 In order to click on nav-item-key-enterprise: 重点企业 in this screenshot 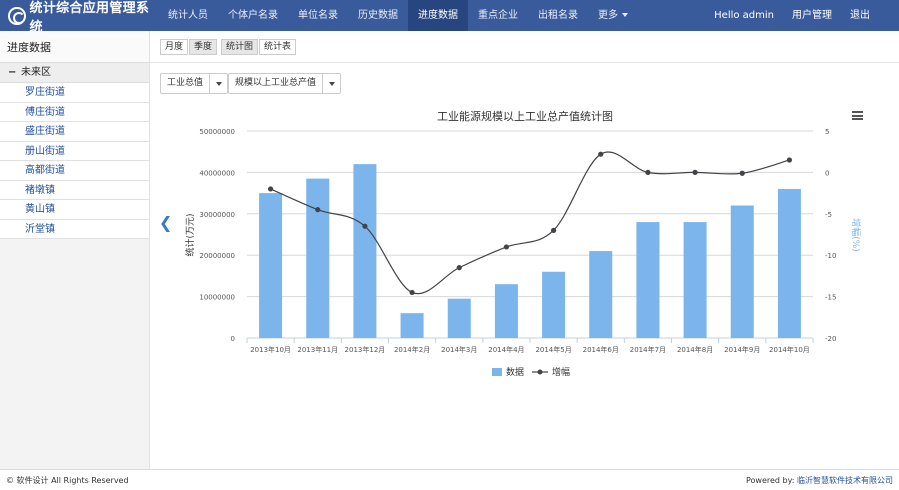, I will do `click(498, 15)`.